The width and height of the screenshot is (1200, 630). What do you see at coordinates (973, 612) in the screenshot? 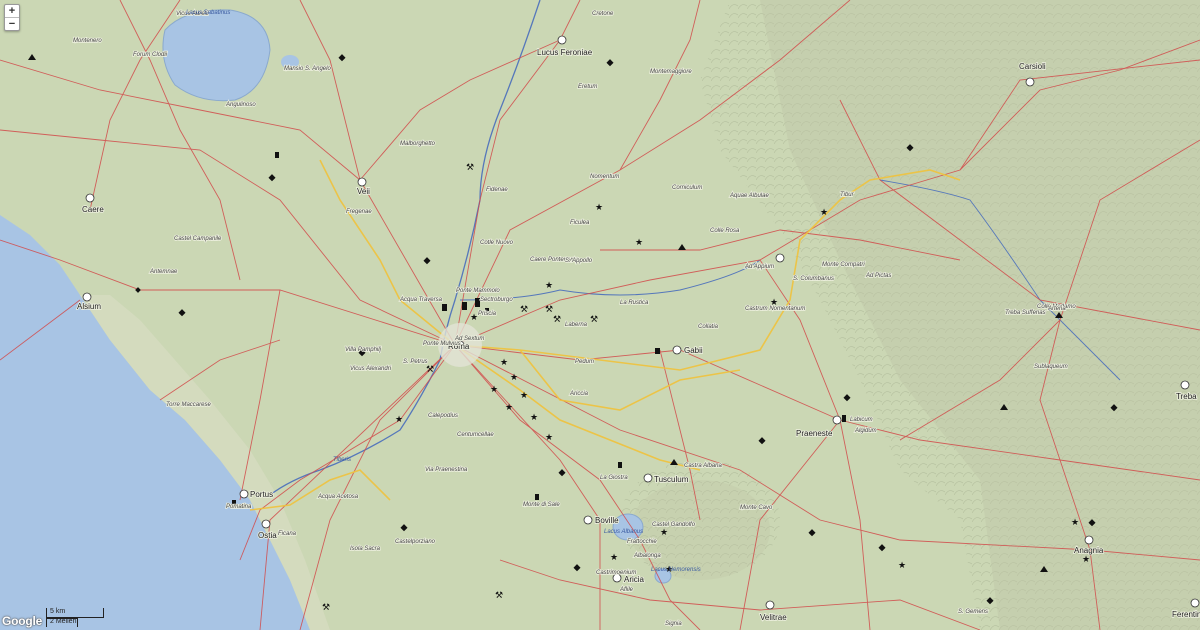
I see `place-label: S. Gemens` at bounding box center [973, 612].